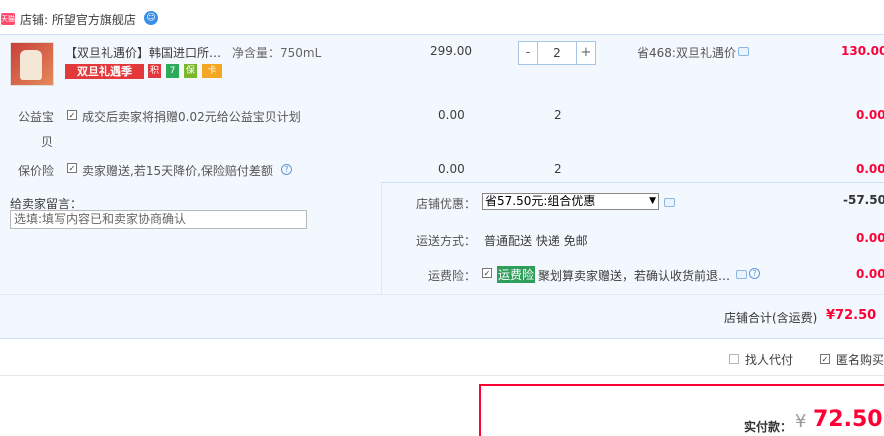 The width and height of the screenshot is (884, 436). Describe the element at coordinates (452, 276) in the screenshot. I see `insurance-label: 运费险：` at that location.